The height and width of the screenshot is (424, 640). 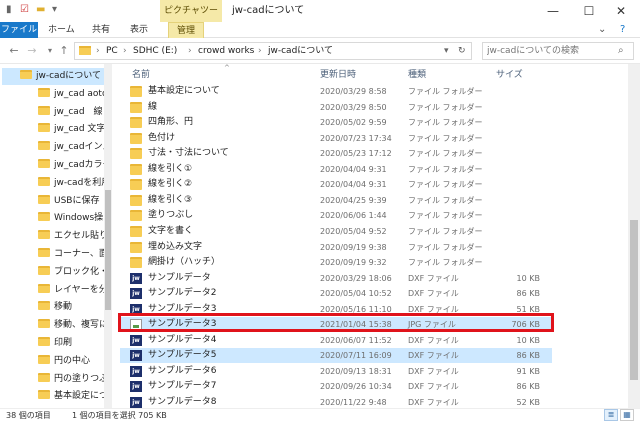 What do you see at coordinates (53, 361) in the screenshot?
I see `sidebar-item: 円の中心` at bounding box center [53, 361].